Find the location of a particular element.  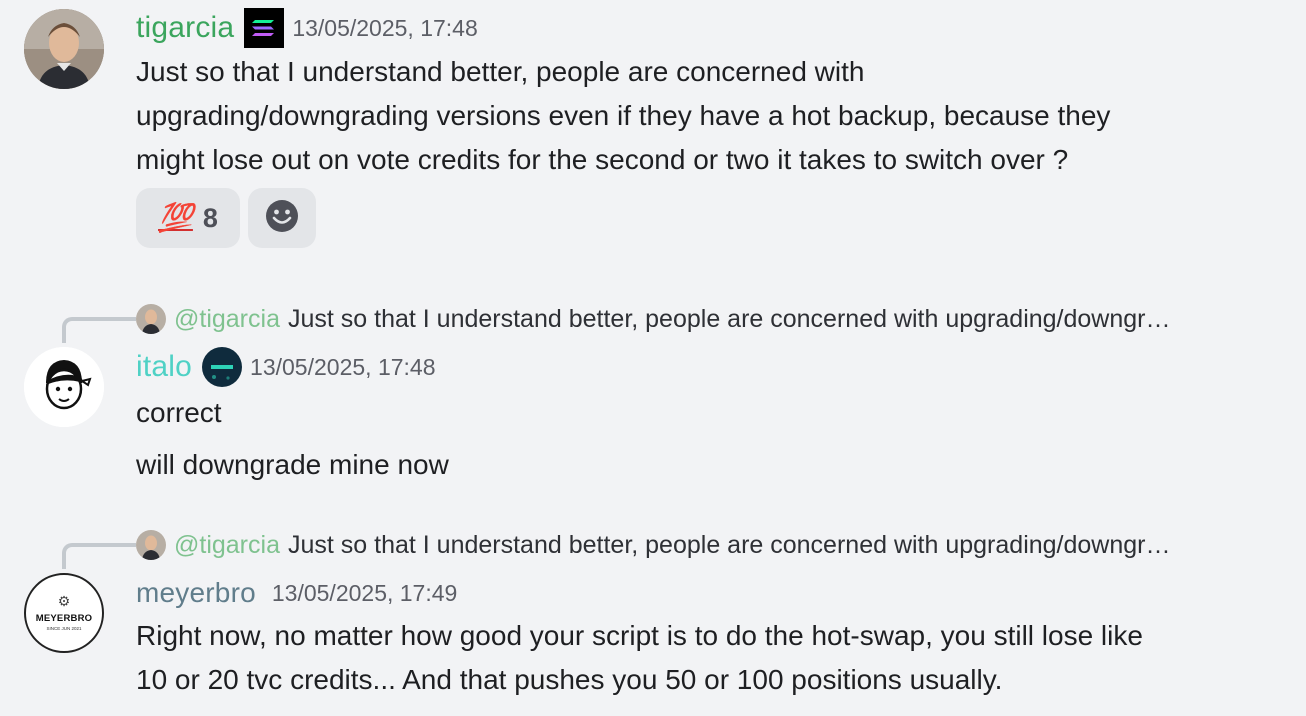

reaction-100: 💯 8 is located at coordinates (188, 218).